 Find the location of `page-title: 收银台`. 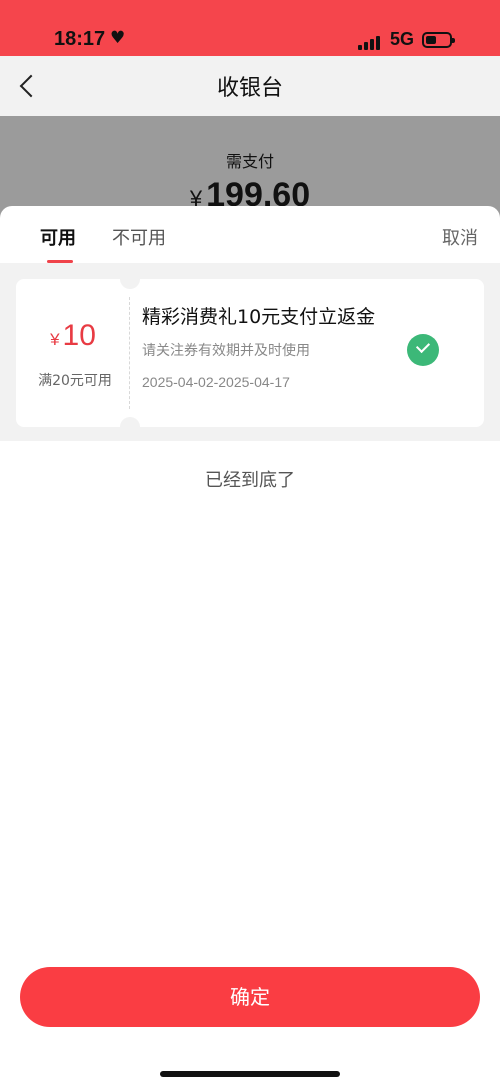

page-title: 收银台 is located at coordinates (249, 88).